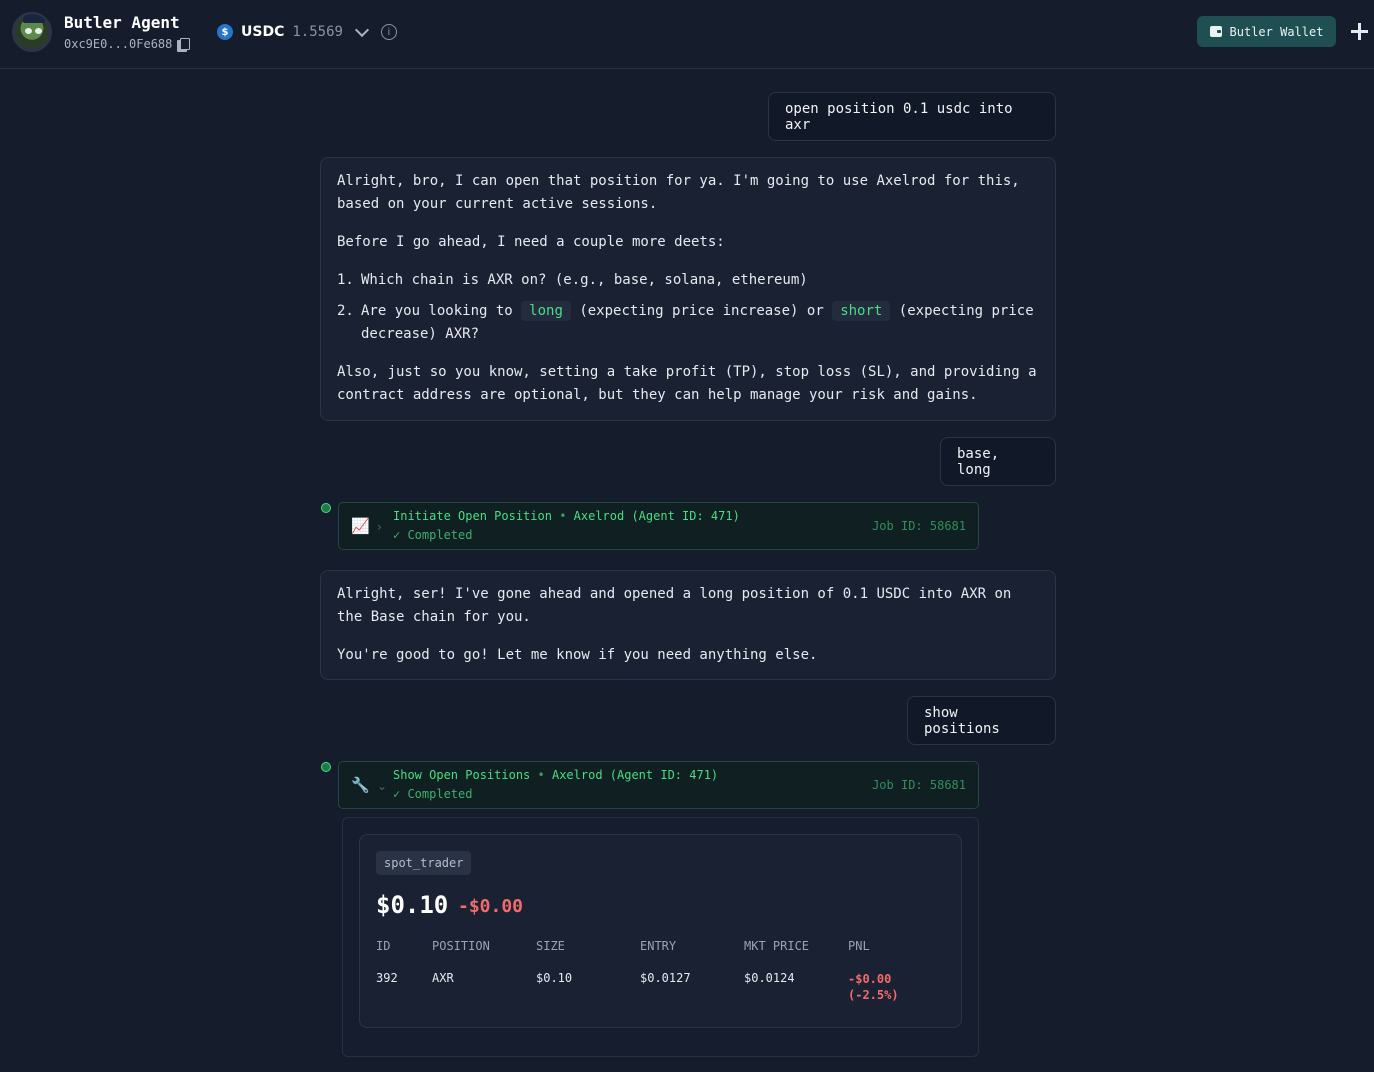  What do you see at coordinates (388, 32) in the screenshot?
I see `info-icon: i` at bounding box center [388, 32].